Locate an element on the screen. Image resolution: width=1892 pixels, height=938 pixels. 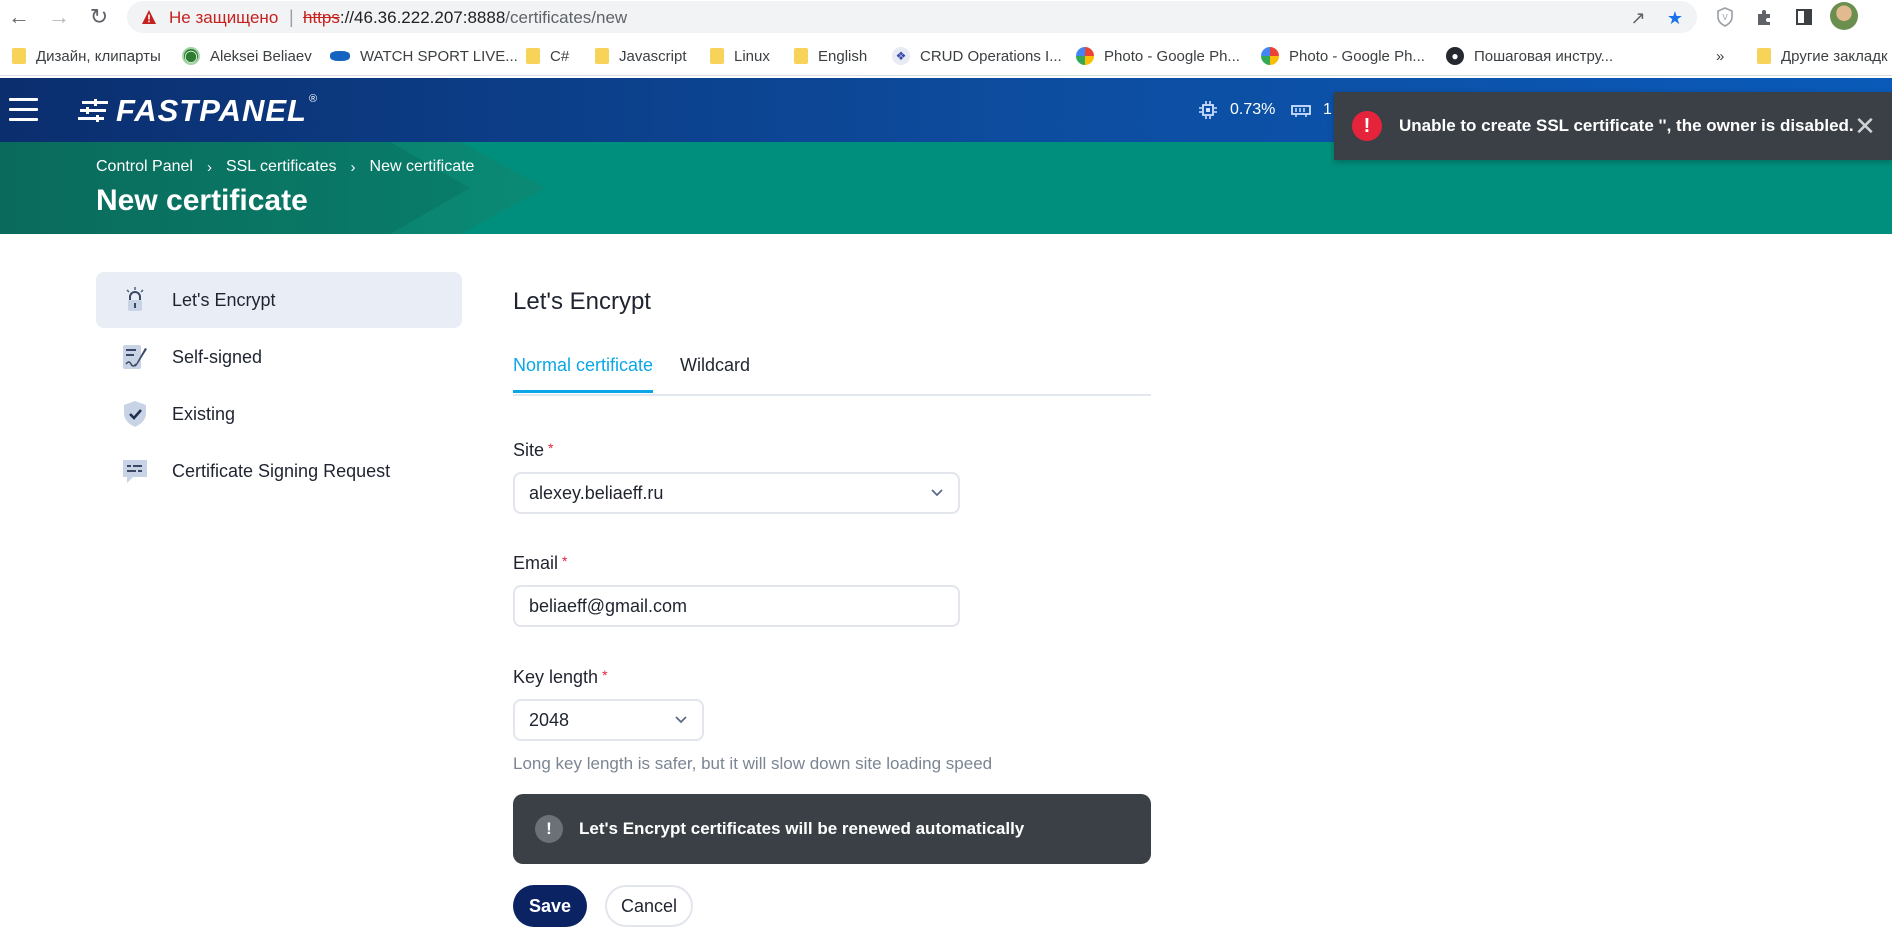
error-icon: ! is located at coordinates (1367, 126).